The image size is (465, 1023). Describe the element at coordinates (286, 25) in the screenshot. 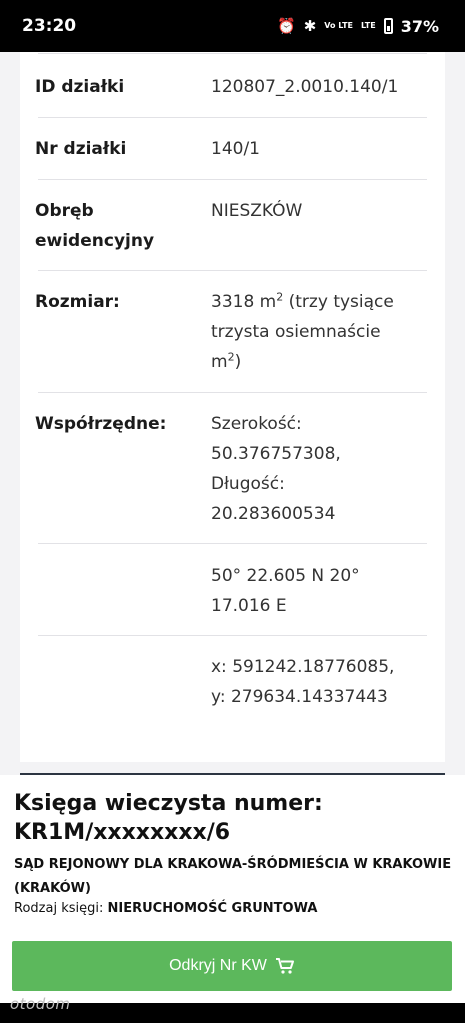

I see `alarm-icon: ⏰` at that location.